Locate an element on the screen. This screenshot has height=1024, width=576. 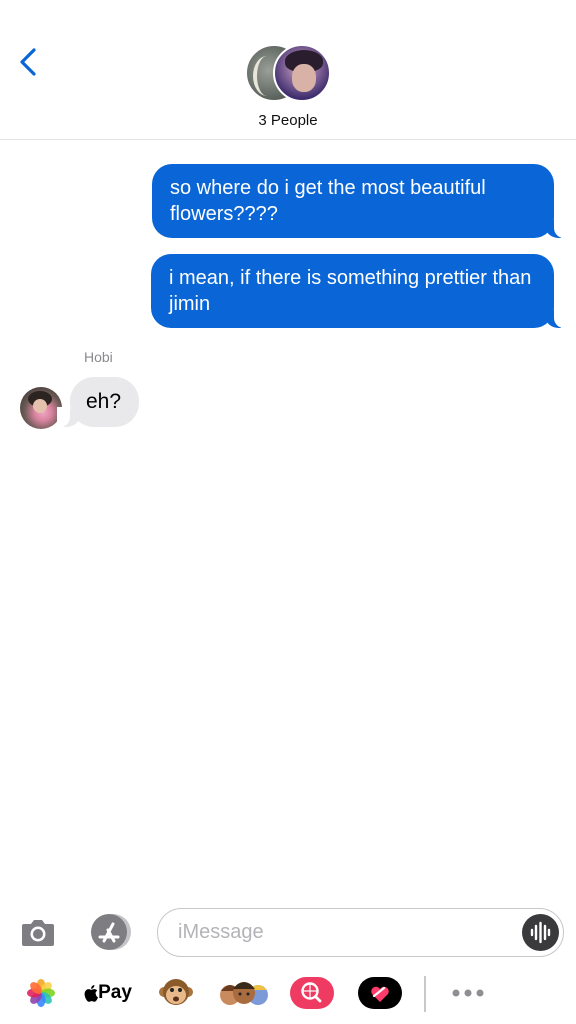
more-icon is located at coordinates (468, 993).